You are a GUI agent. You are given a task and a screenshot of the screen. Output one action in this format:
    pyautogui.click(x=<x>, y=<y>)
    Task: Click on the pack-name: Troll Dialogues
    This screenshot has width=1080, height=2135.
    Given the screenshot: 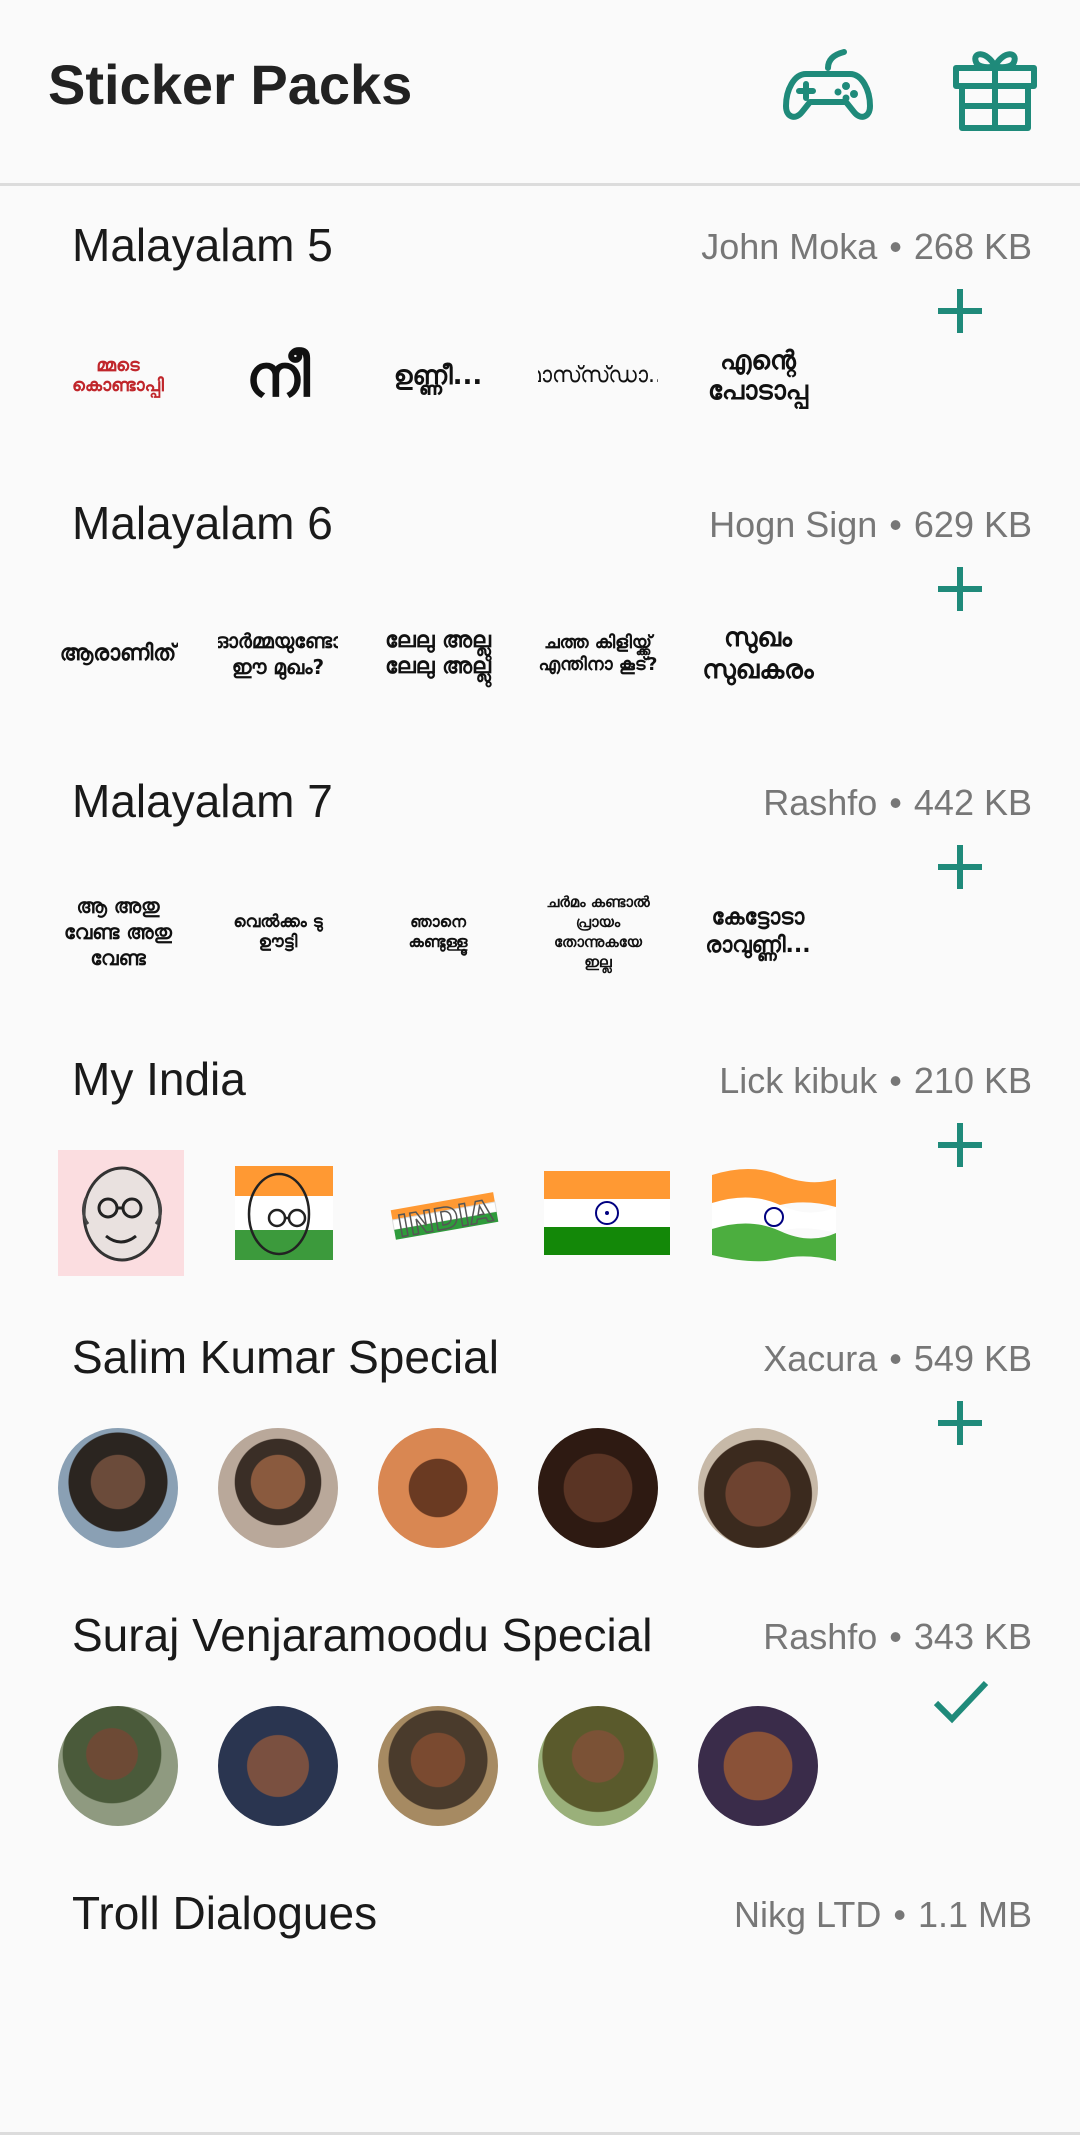 What is the action you would take?
    pyautogui.click(x=225, y=1913)
    